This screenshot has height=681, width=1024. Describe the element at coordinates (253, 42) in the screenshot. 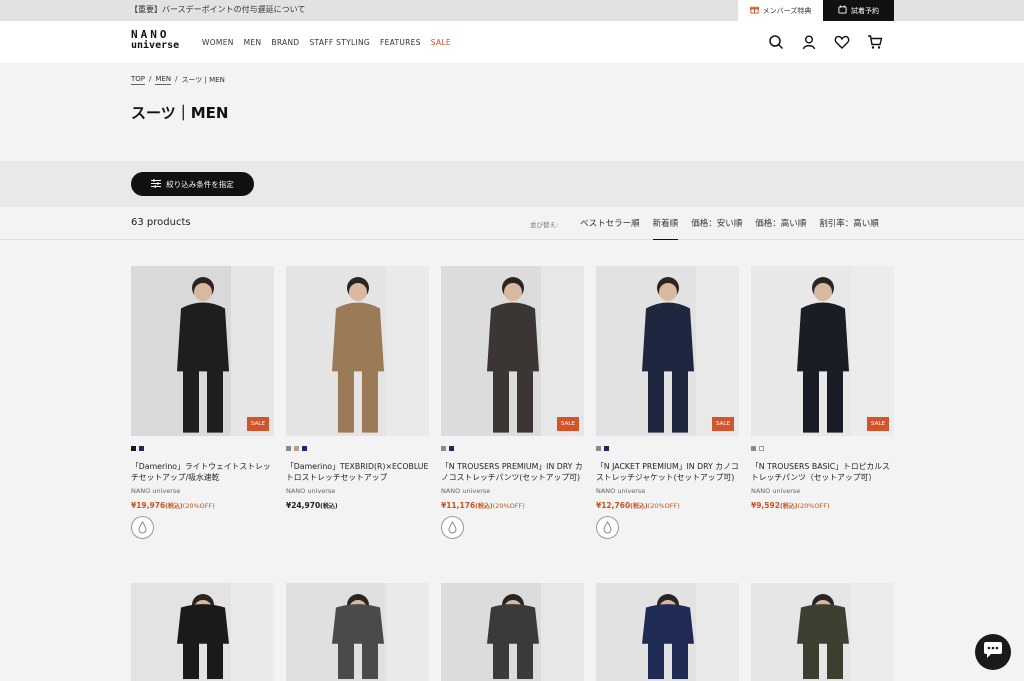

I see `nav-men: MEN` at that location.